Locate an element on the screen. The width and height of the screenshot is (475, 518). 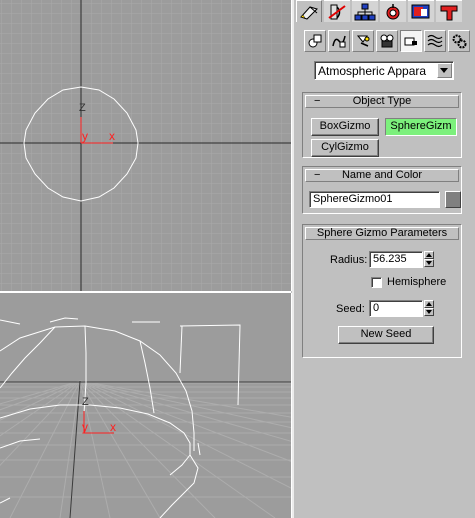
seed-field: 0 is located at coordinates (396, 308).